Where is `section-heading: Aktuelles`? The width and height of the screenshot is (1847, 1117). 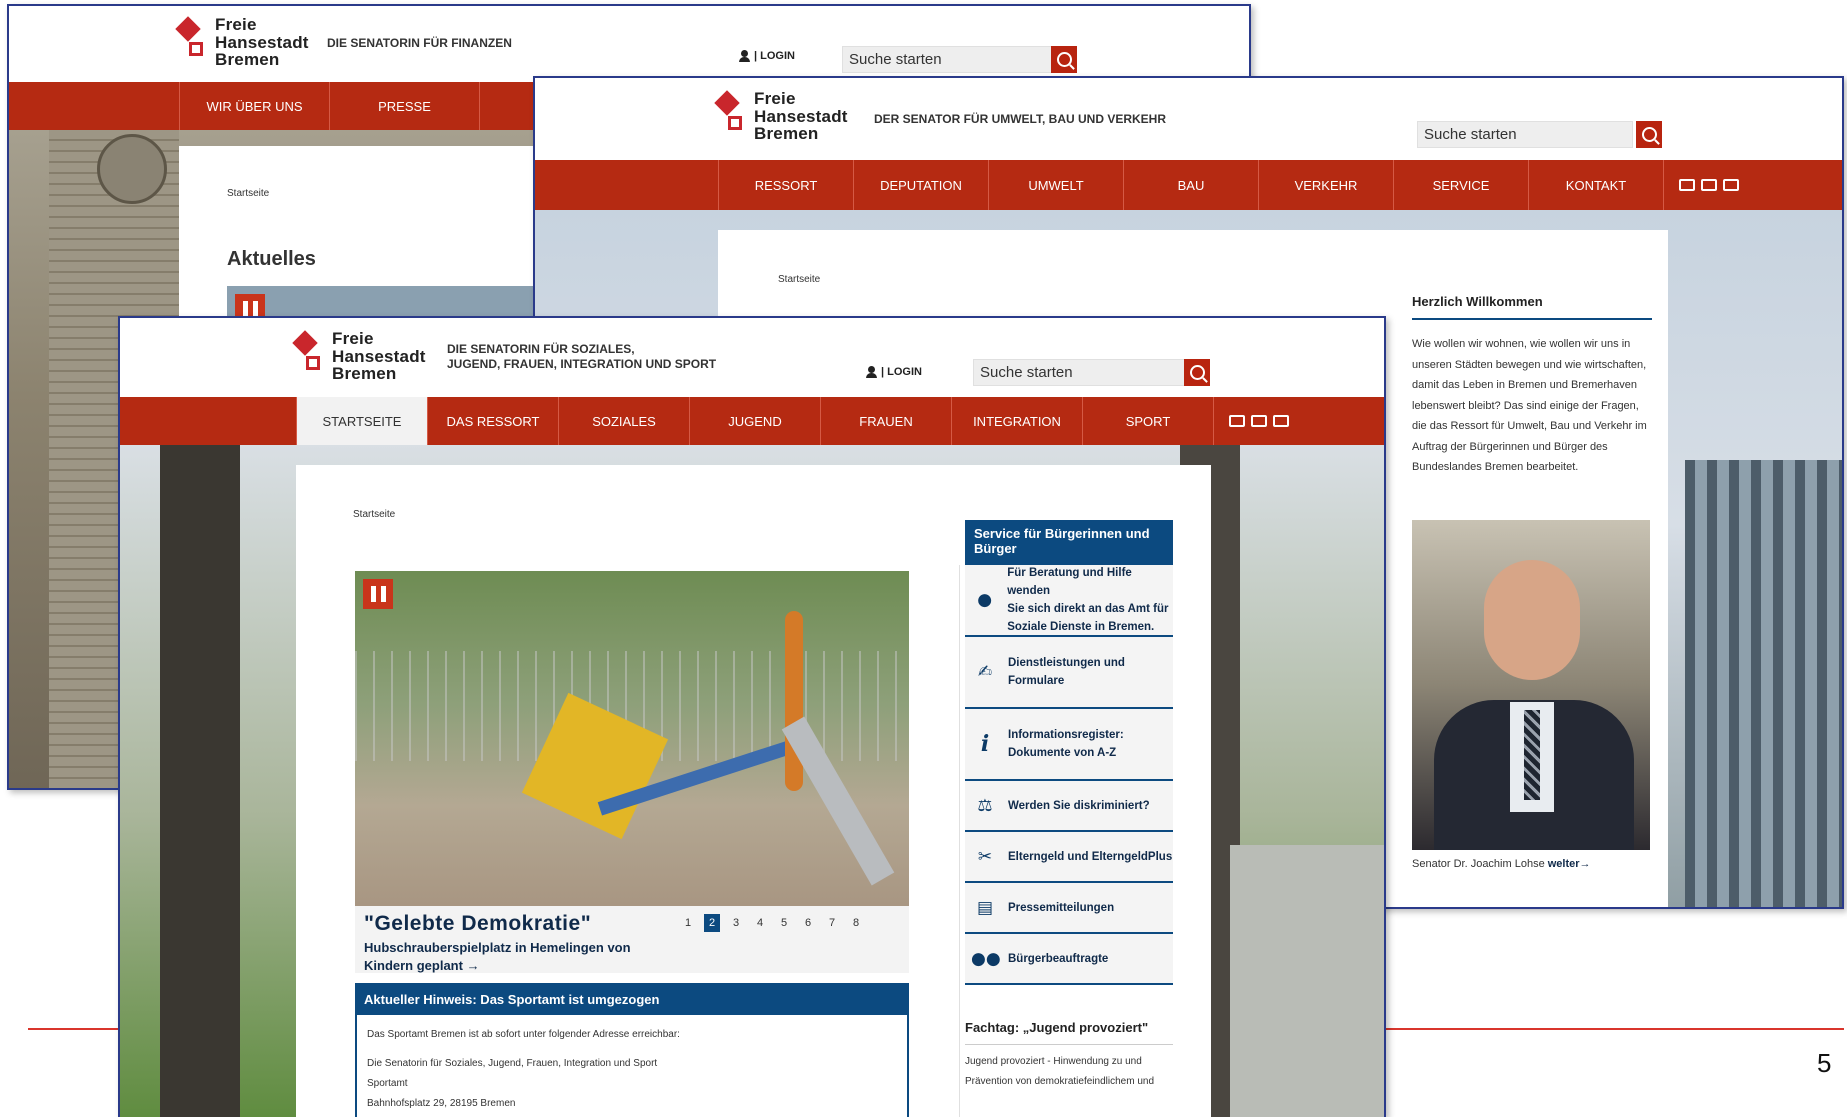
section-heading: Aktuelles is located at coordinates (271, 259).